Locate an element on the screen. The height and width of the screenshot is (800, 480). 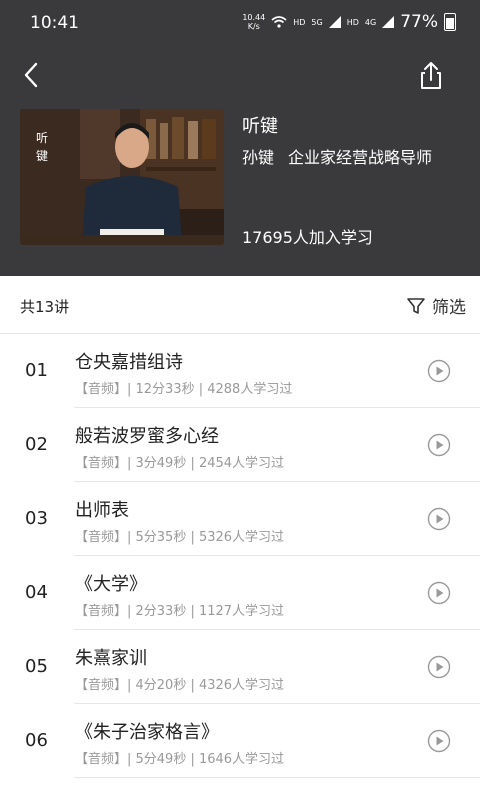
list-toolbar: 共13讲 筛选 is located at coordinates (240, 305).